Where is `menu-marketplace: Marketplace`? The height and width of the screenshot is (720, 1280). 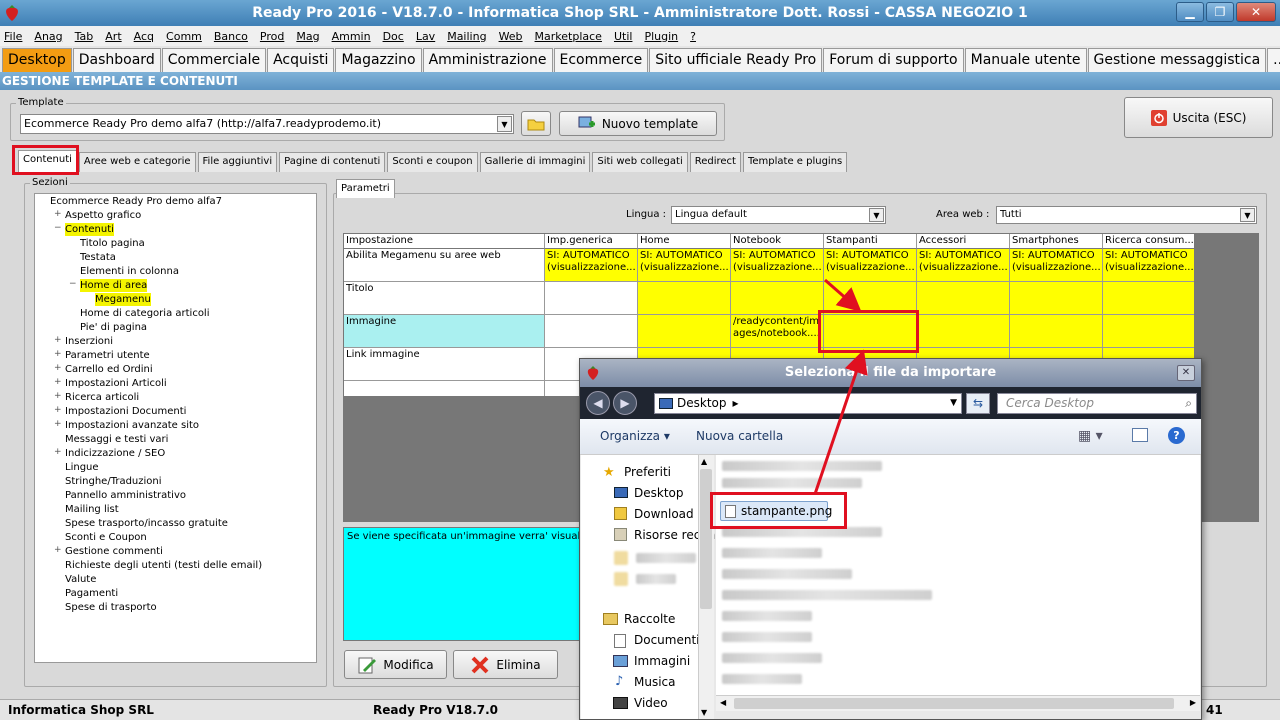 menu-marketplace: Marketplace is located at coordinates (568, 36).